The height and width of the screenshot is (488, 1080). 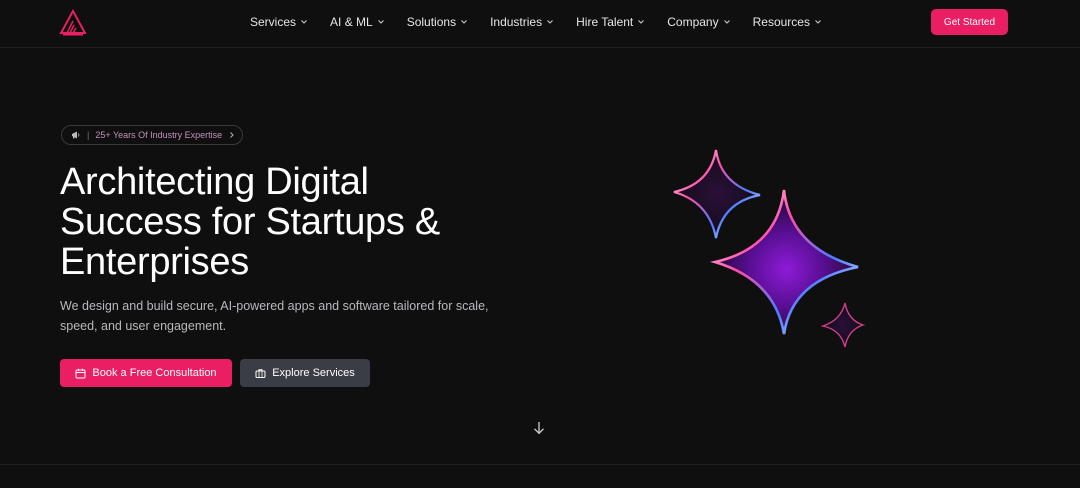 I want to click on get-started-button: Get Started, so click(x=969, y=22).